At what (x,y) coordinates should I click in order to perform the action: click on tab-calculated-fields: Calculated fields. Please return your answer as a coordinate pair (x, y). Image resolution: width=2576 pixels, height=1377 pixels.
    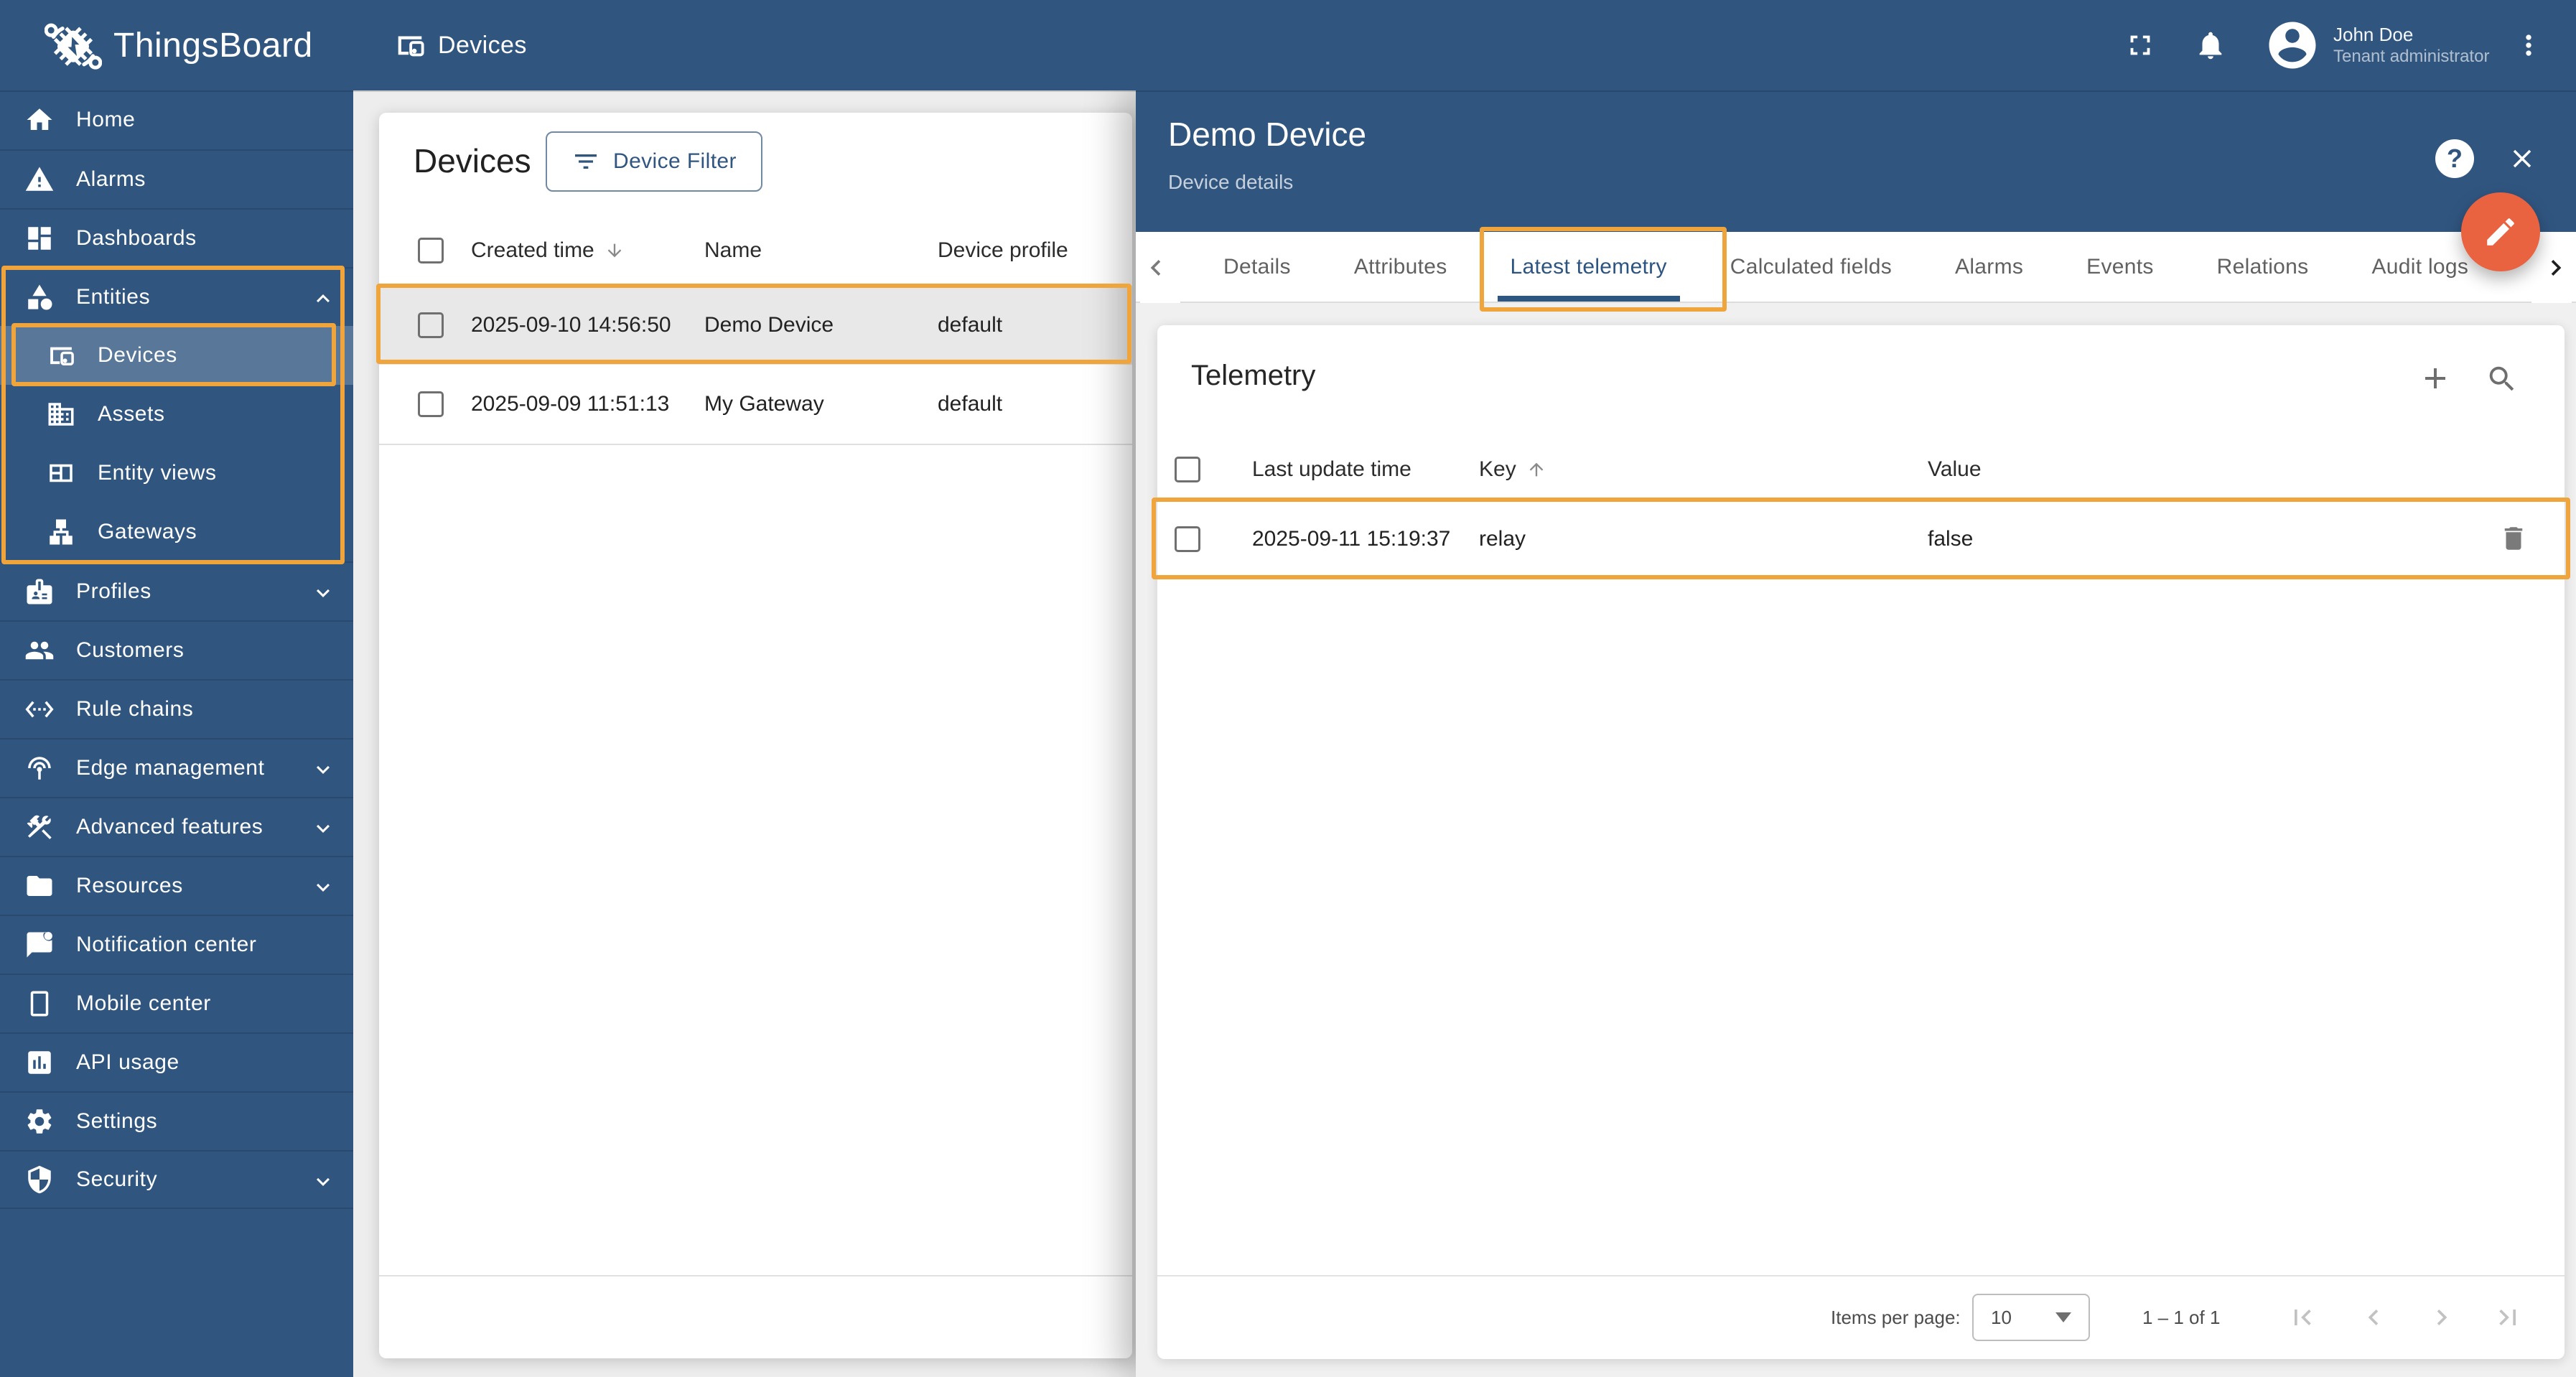
    Looking at the image, I should click on (1811, 267).